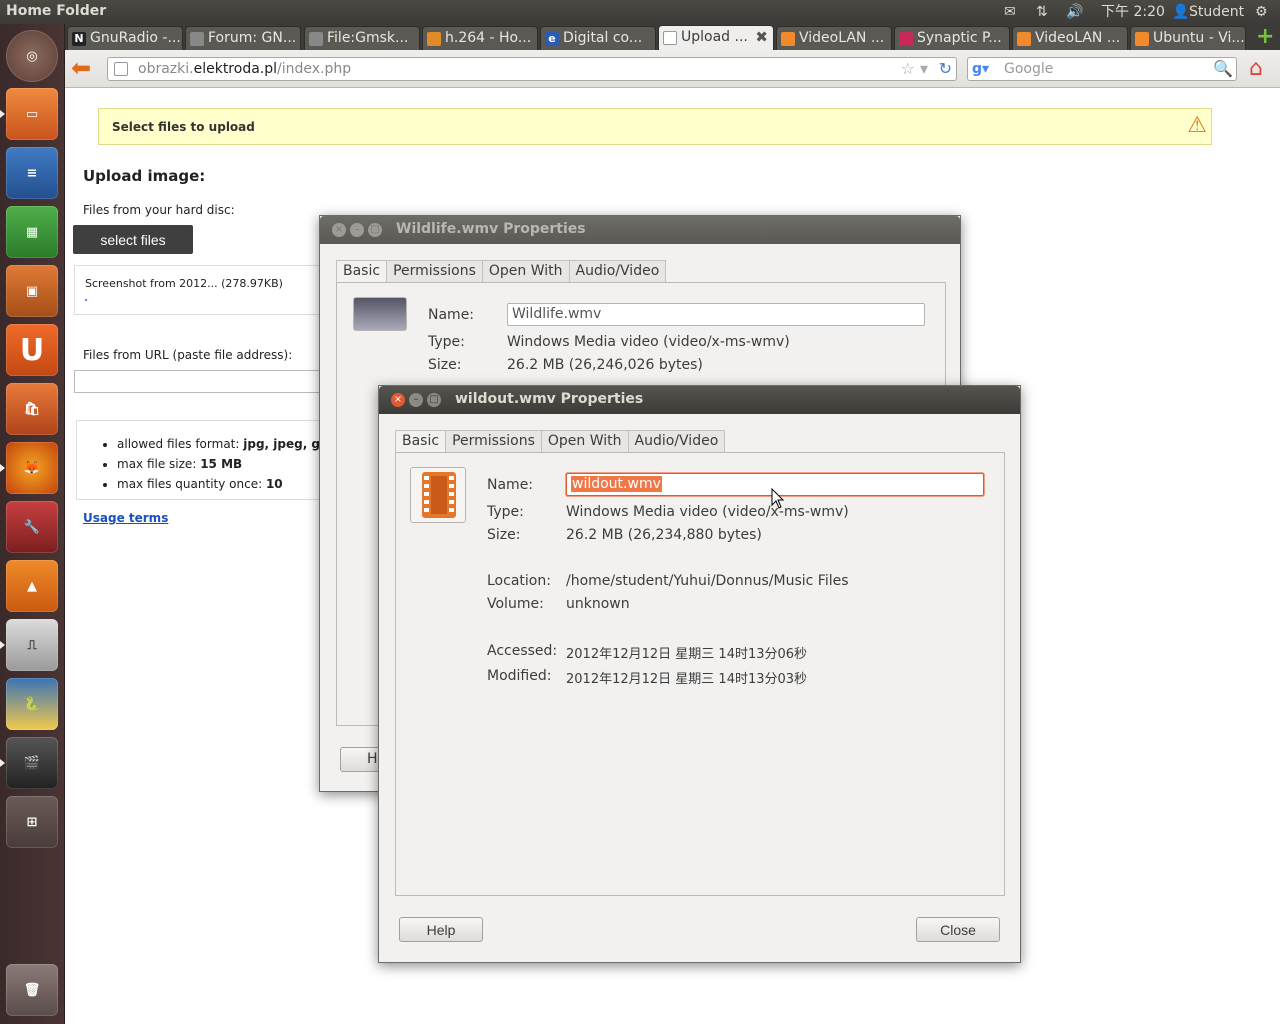  I want to click on url-text: obrazki.elektroda.pl/index.php, so click(244, 69).